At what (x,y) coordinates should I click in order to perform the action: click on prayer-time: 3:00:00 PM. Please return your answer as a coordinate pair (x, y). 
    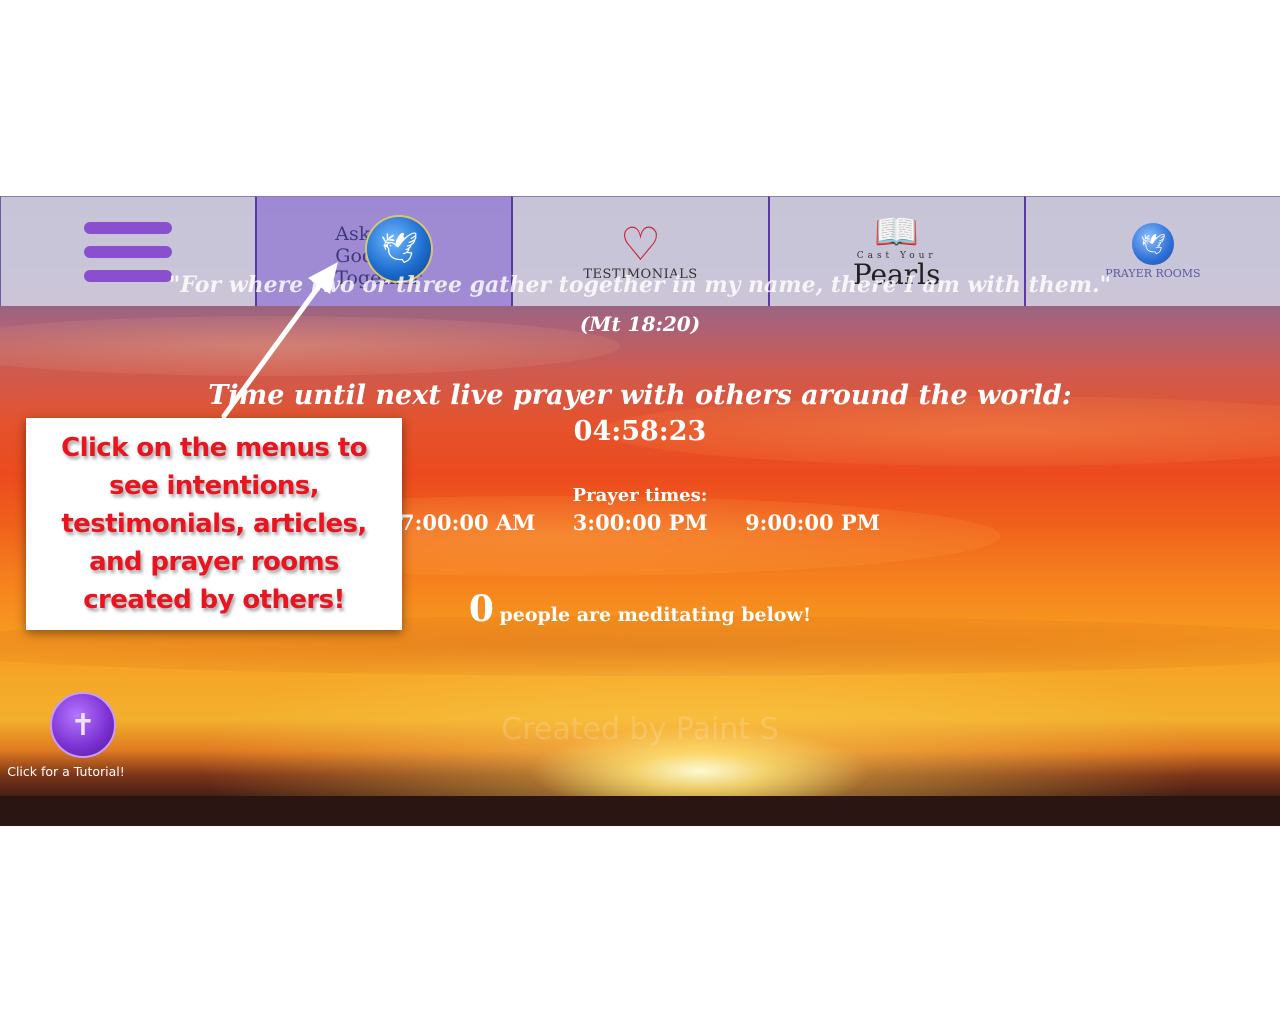
    Looking at the image, I should click on (640, 522).